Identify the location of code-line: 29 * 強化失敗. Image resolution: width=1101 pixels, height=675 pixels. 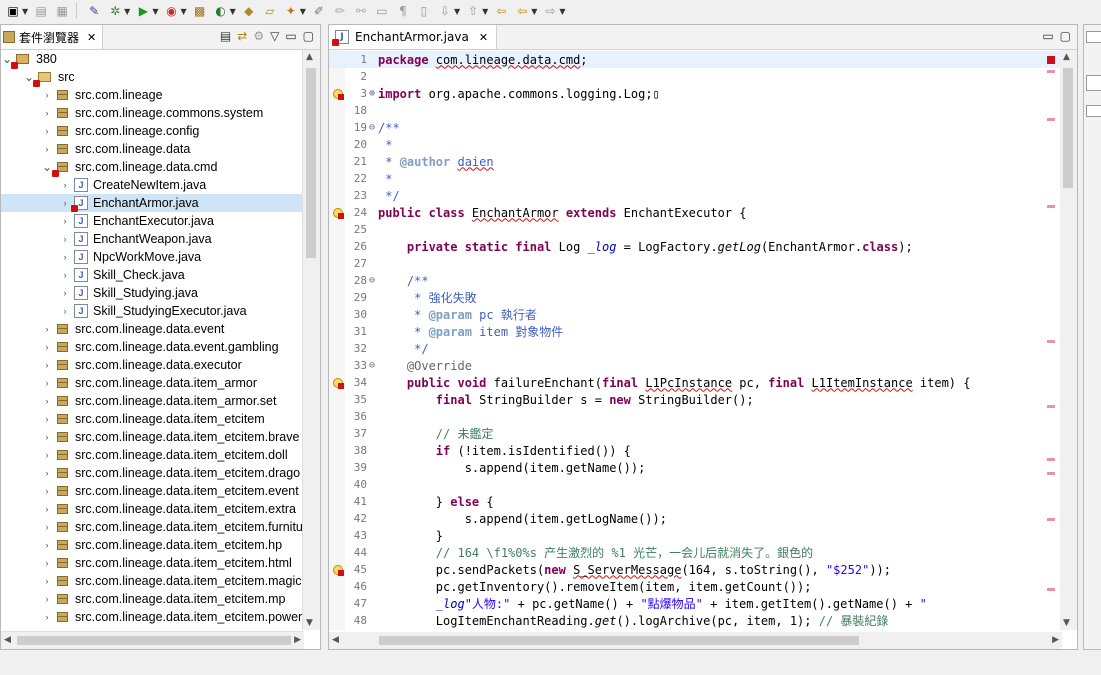
(695, 297).